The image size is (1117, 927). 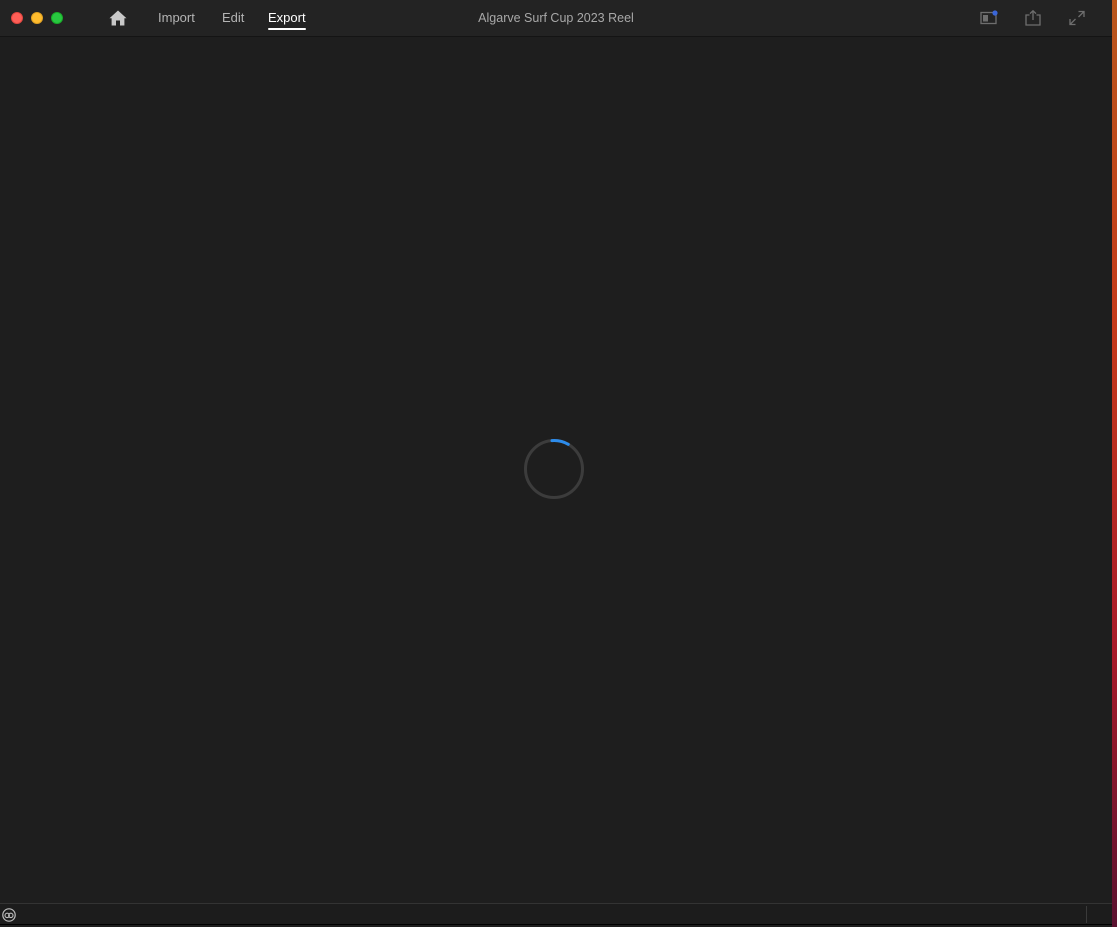 I want to click on home-button, so click(x=118, y=18).